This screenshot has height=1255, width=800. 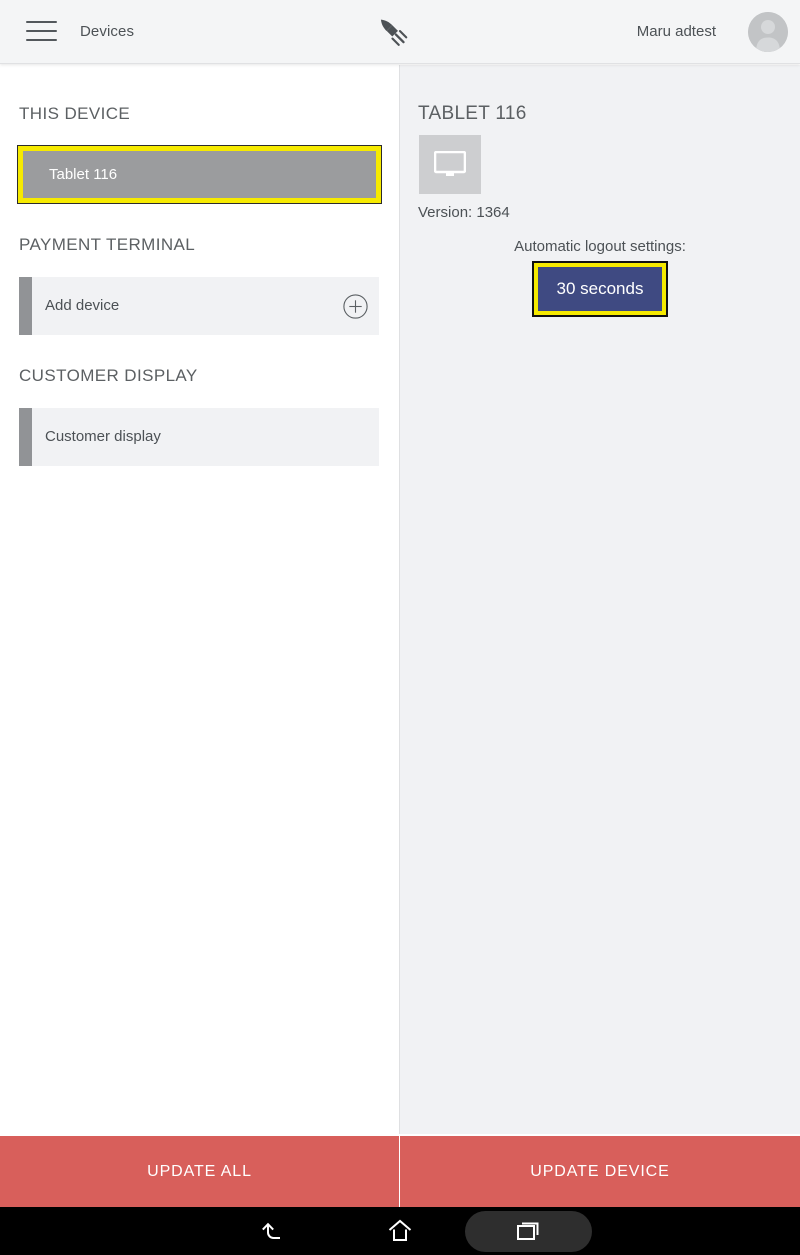 I want to click on monitor-display-icon, so click(x=450, y=164).